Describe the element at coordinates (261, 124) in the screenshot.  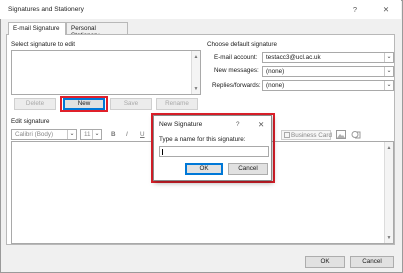
I see `dialog-close-icon: ✕` at that location.